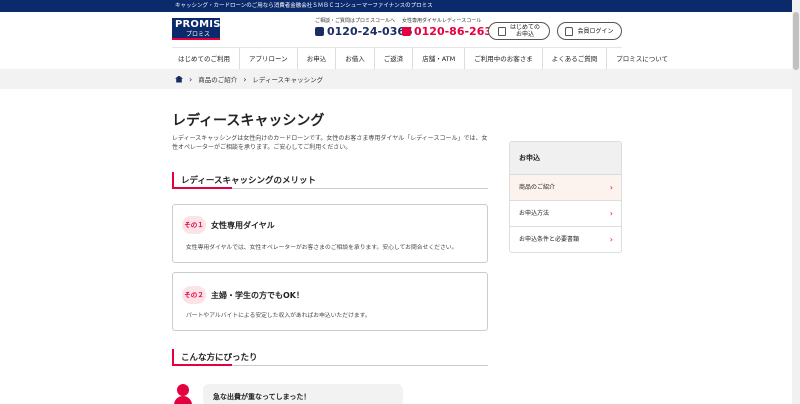 The height and width of the screenshot is (404, 800). What do you see at coordinates (796, 202) in the screenshot?
I see `vertical-scrollbar` at bounding box center [796, 202].